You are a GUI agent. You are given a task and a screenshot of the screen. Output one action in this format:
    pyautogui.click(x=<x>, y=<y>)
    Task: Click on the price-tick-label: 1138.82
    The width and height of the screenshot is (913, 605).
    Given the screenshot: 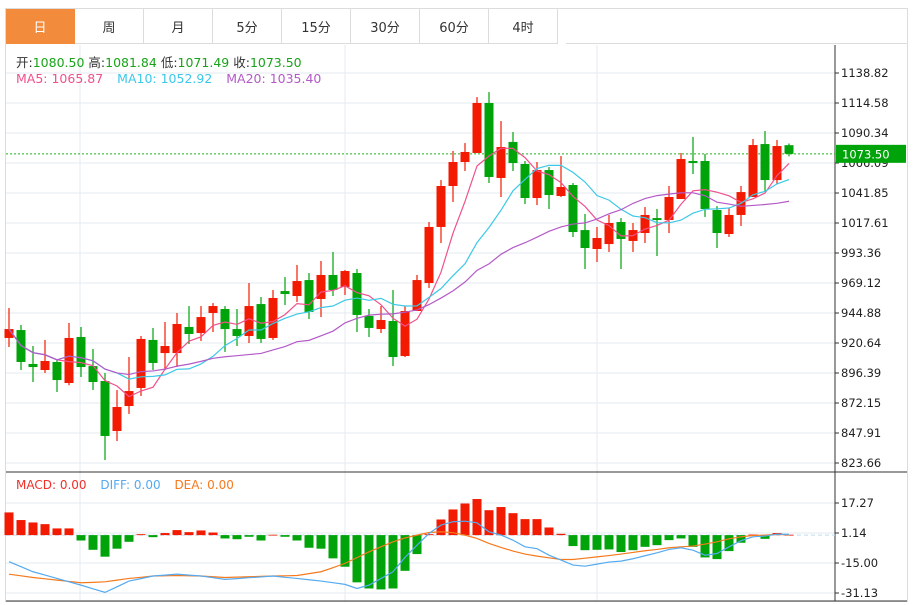 What is the action you would take?
    pyautogui.click(x=865, y=73)
    